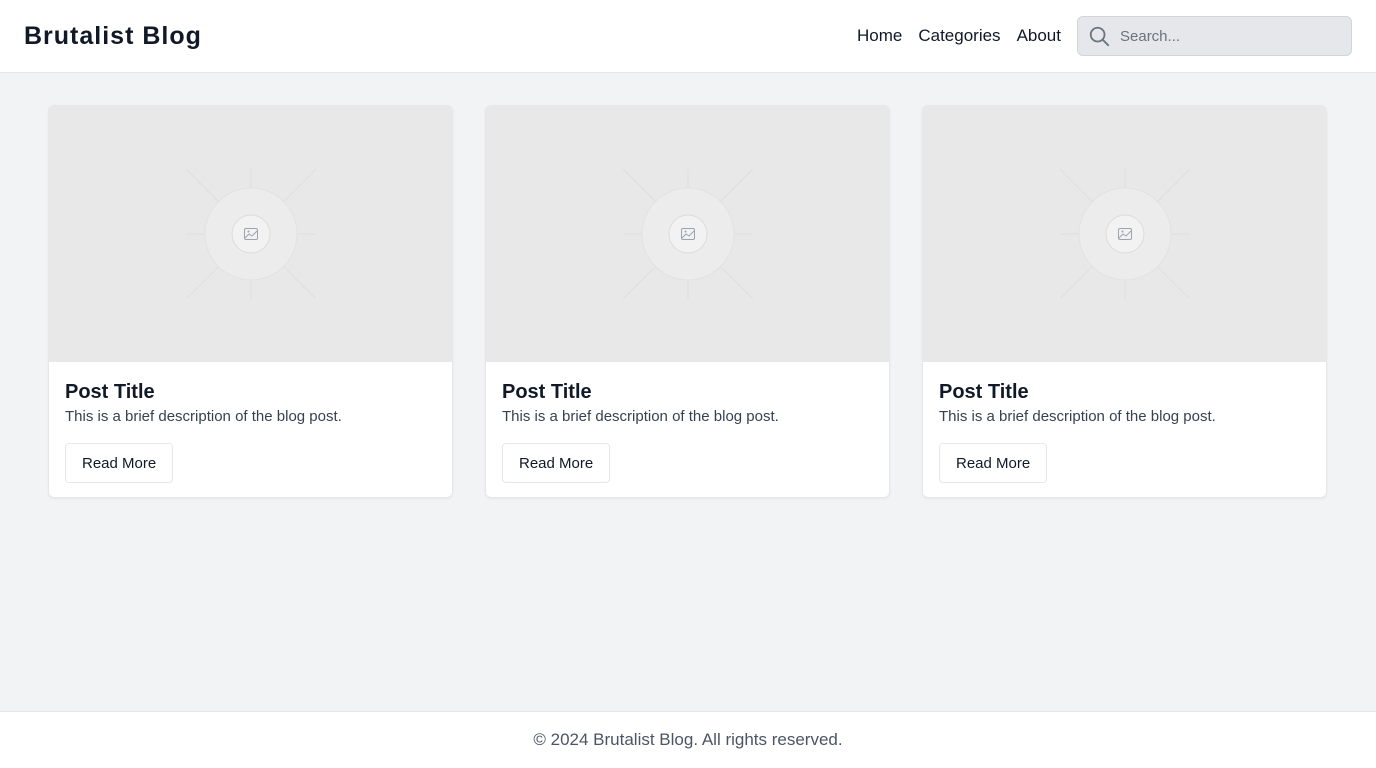 The height and width of the screenshot is (768, 1376). I want to click on search-input, so click(1230, 36).